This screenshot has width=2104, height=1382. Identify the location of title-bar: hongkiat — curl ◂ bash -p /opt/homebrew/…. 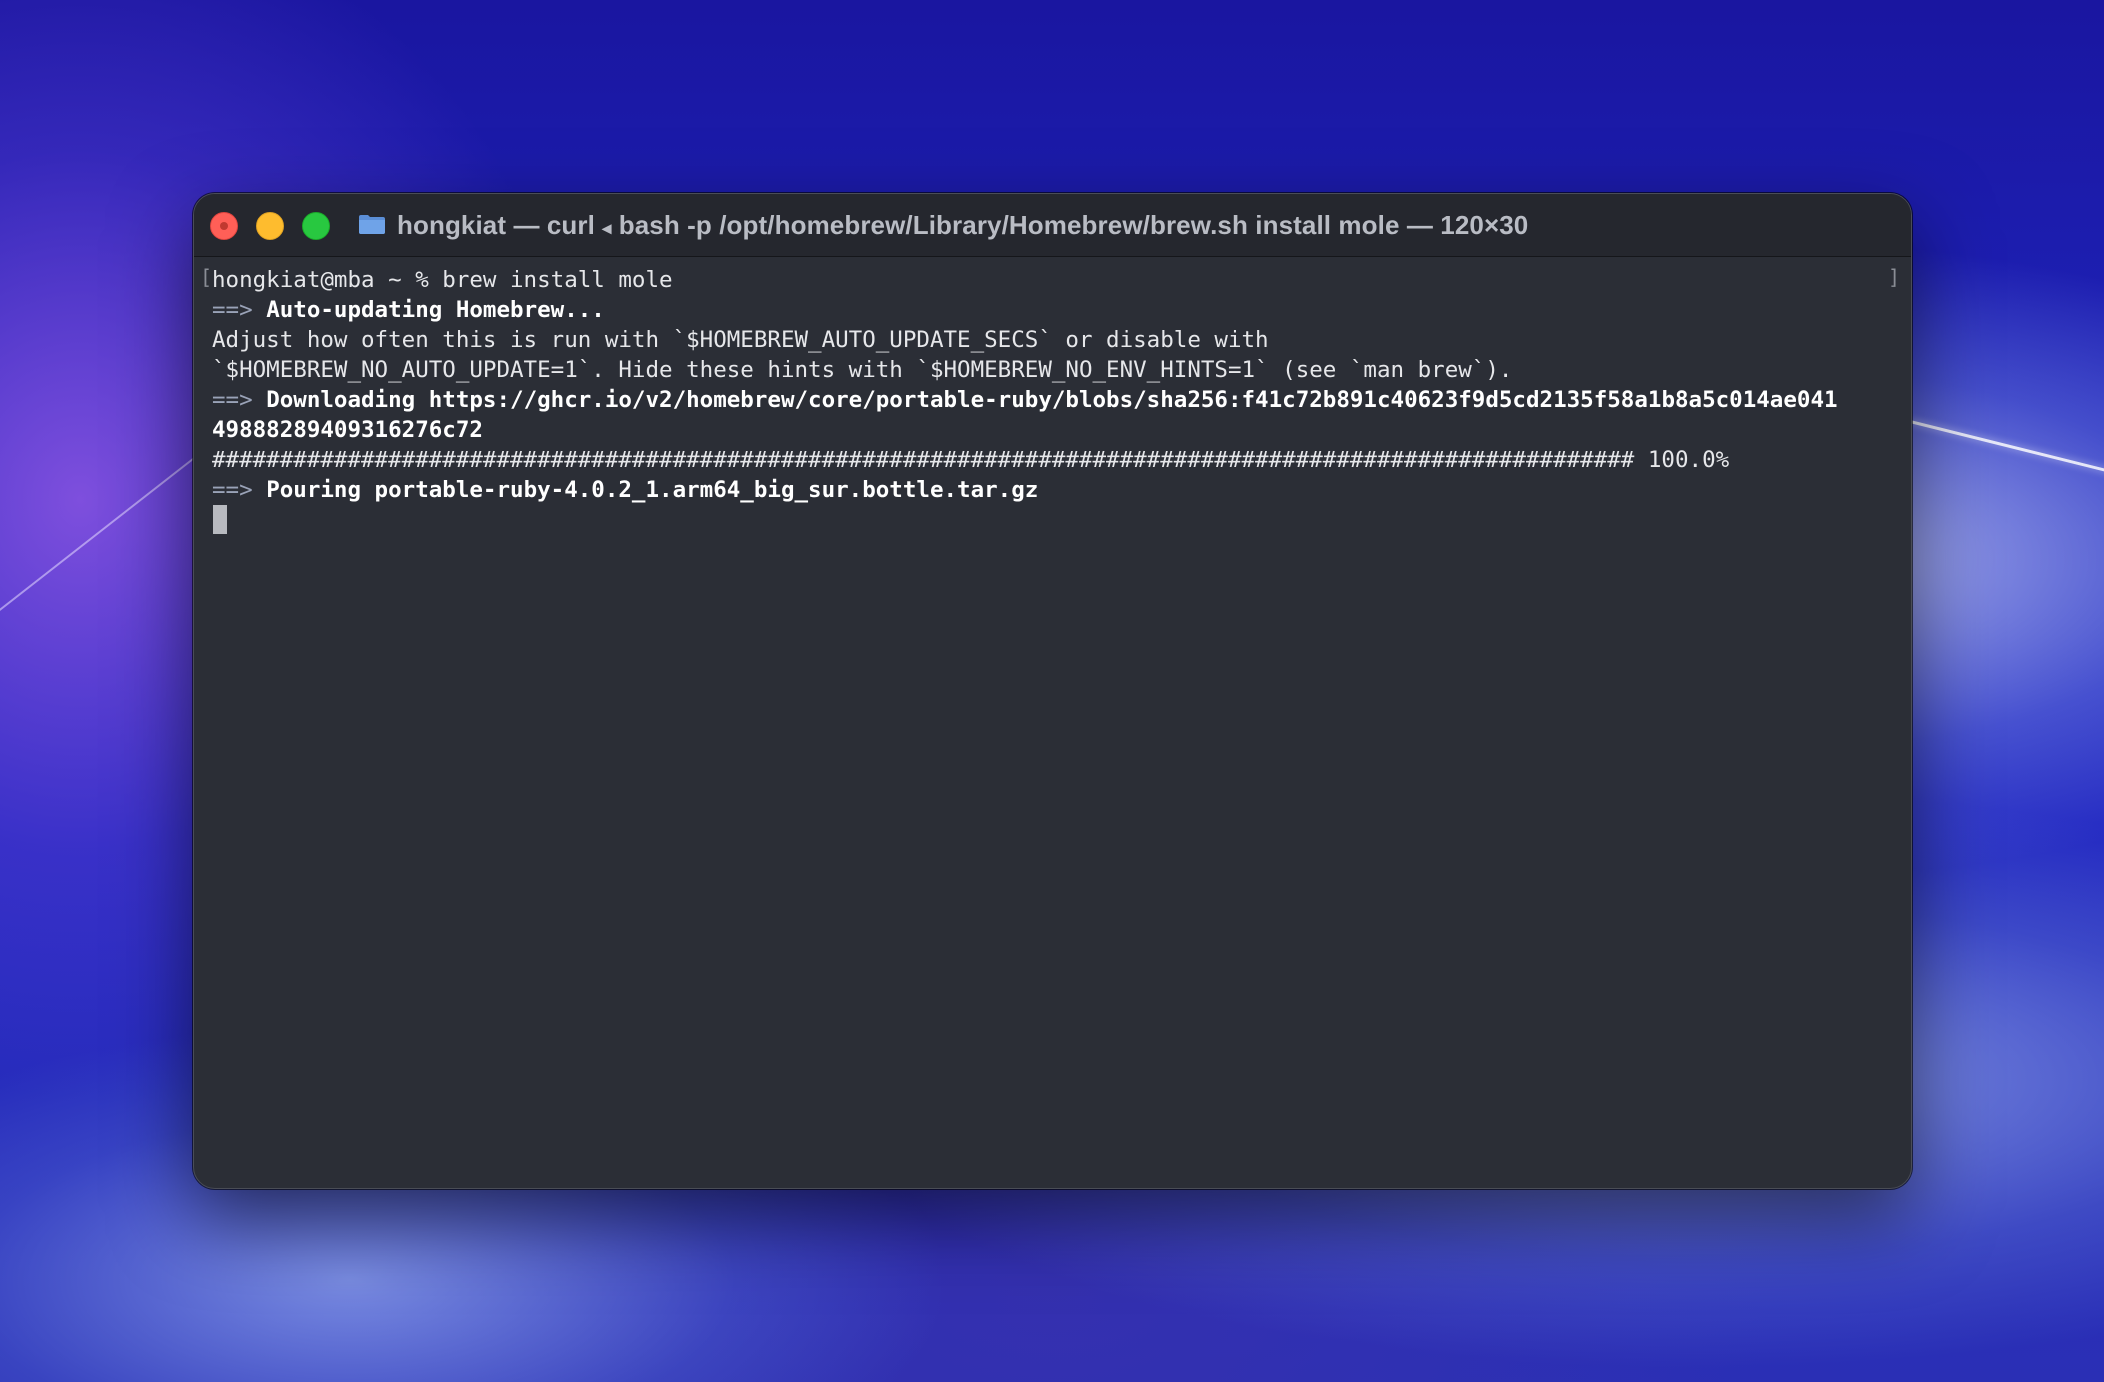
(1052, 225).